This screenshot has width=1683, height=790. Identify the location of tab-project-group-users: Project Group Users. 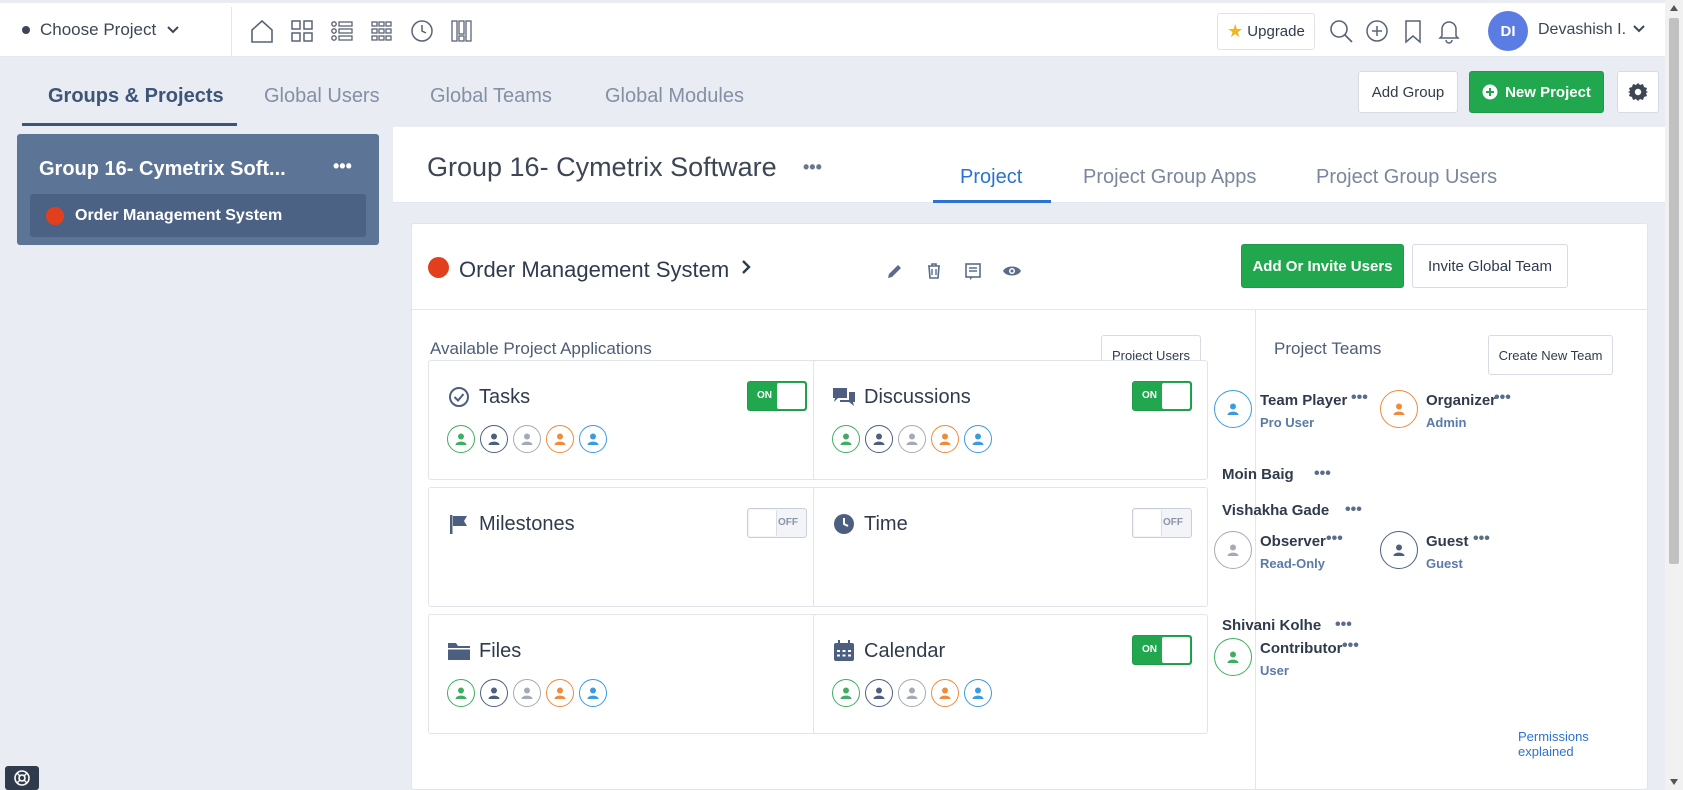
(1406, 177).